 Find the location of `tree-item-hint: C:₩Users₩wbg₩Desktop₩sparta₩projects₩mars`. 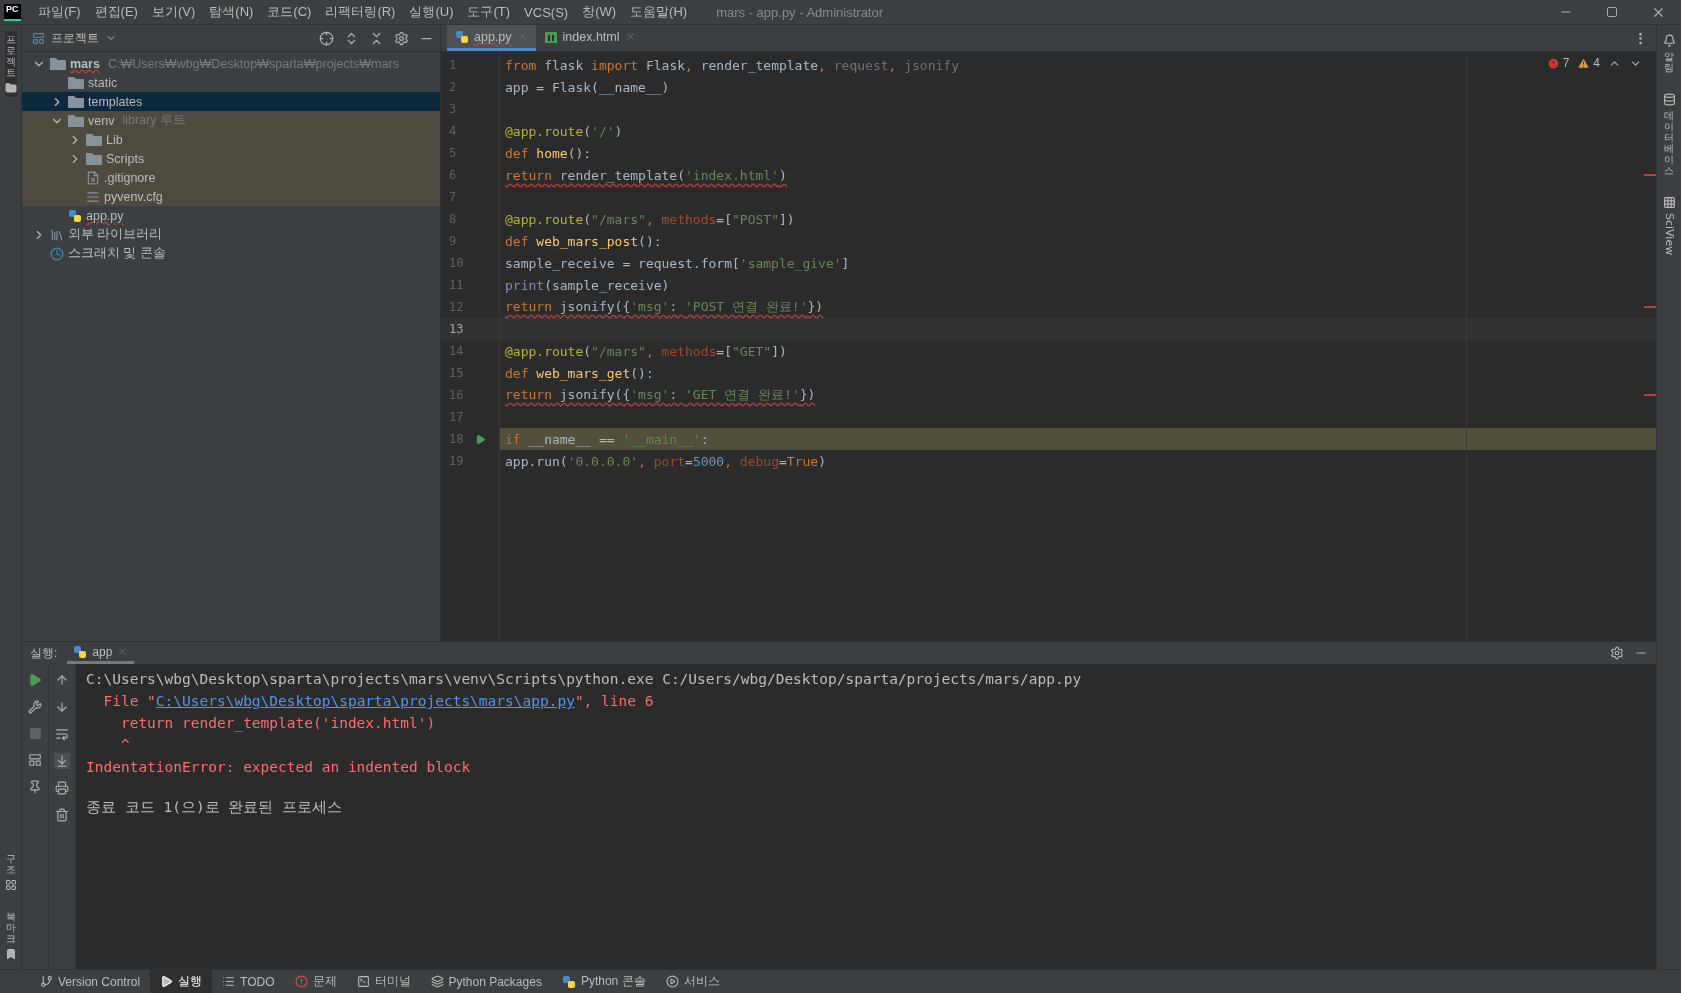

tree-item-hint: C:₩Users₩wbg₩Desktop₩sparta₩projects₩mars is located at coordinates (253, 63).